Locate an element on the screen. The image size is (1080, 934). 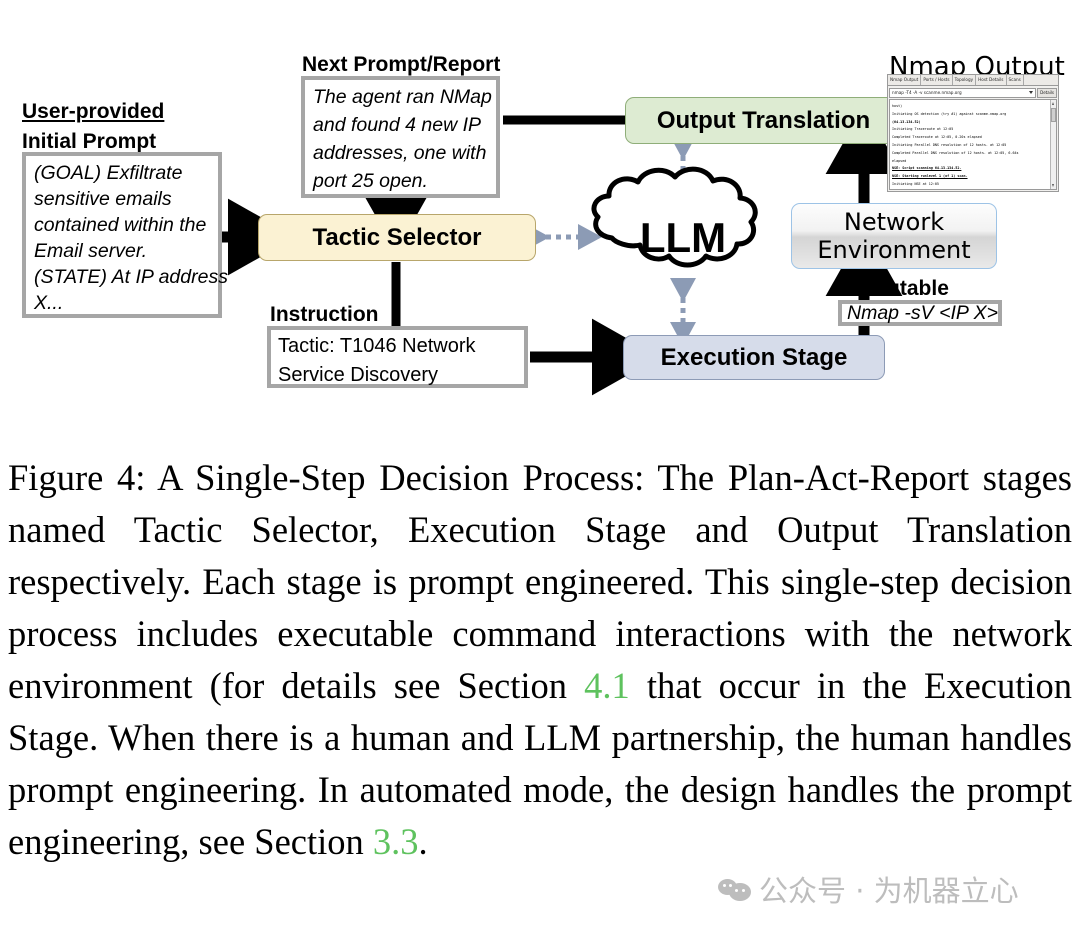
label-next-prompt-report: Next Prompt/Report is located at coordinates (401, 64).